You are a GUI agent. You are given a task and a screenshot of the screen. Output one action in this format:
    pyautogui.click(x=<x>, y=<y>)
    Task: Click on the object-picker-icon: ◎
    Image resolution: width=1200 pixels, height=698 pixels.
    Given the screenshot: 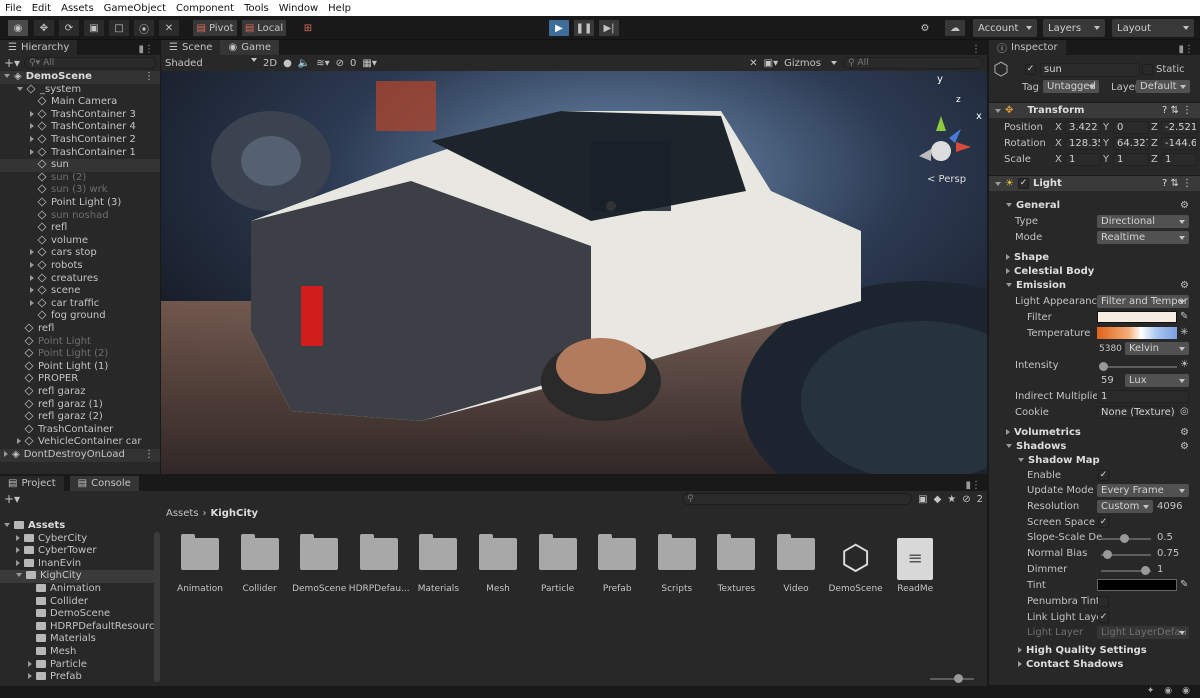 What is the action you would take?
    pyautogui.click(x=1184, y=411)
    